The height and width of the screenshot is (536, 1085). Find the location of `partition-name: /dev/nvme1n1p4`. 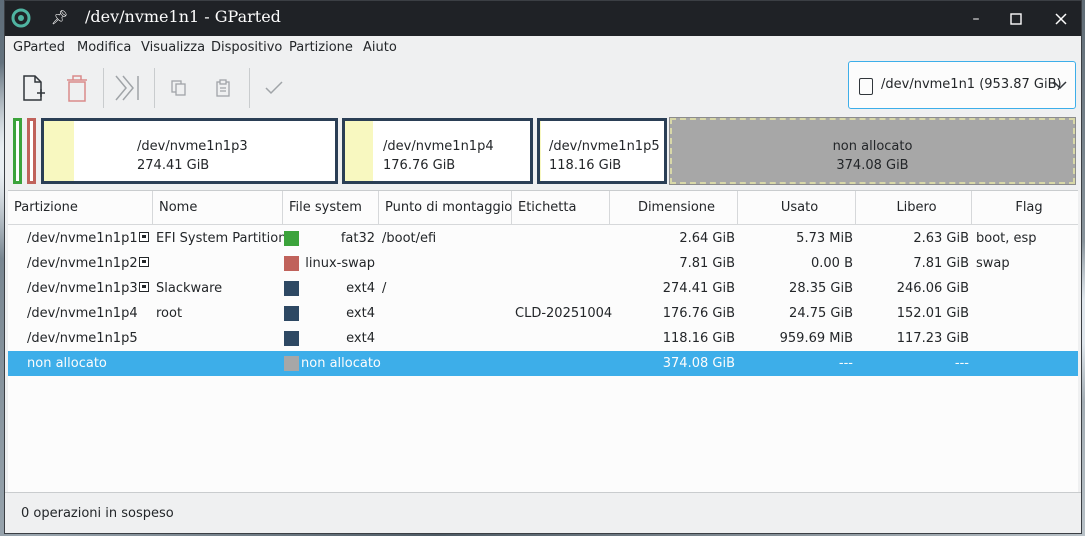

partition-name: /dev/nvme1n1p4 is located at coordinates (438, 146).